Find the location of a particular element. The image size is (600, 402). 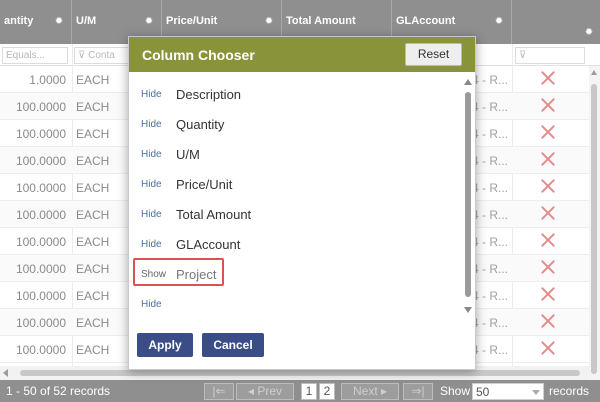

actions-filter: ⊽ is located at coordinates (550, 55).